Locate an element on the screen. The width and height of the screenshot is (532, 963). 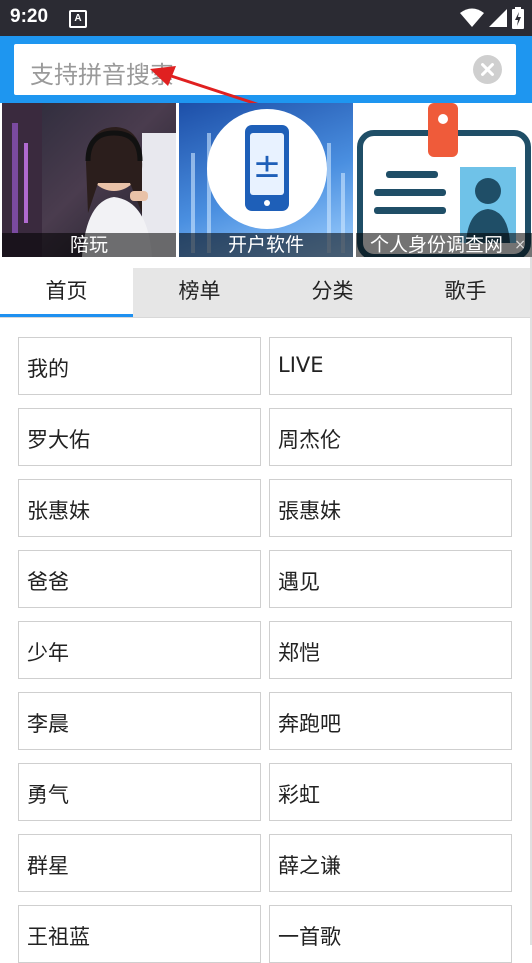
list-item-label: 张惠妹 is located at coordinates (58, 511).